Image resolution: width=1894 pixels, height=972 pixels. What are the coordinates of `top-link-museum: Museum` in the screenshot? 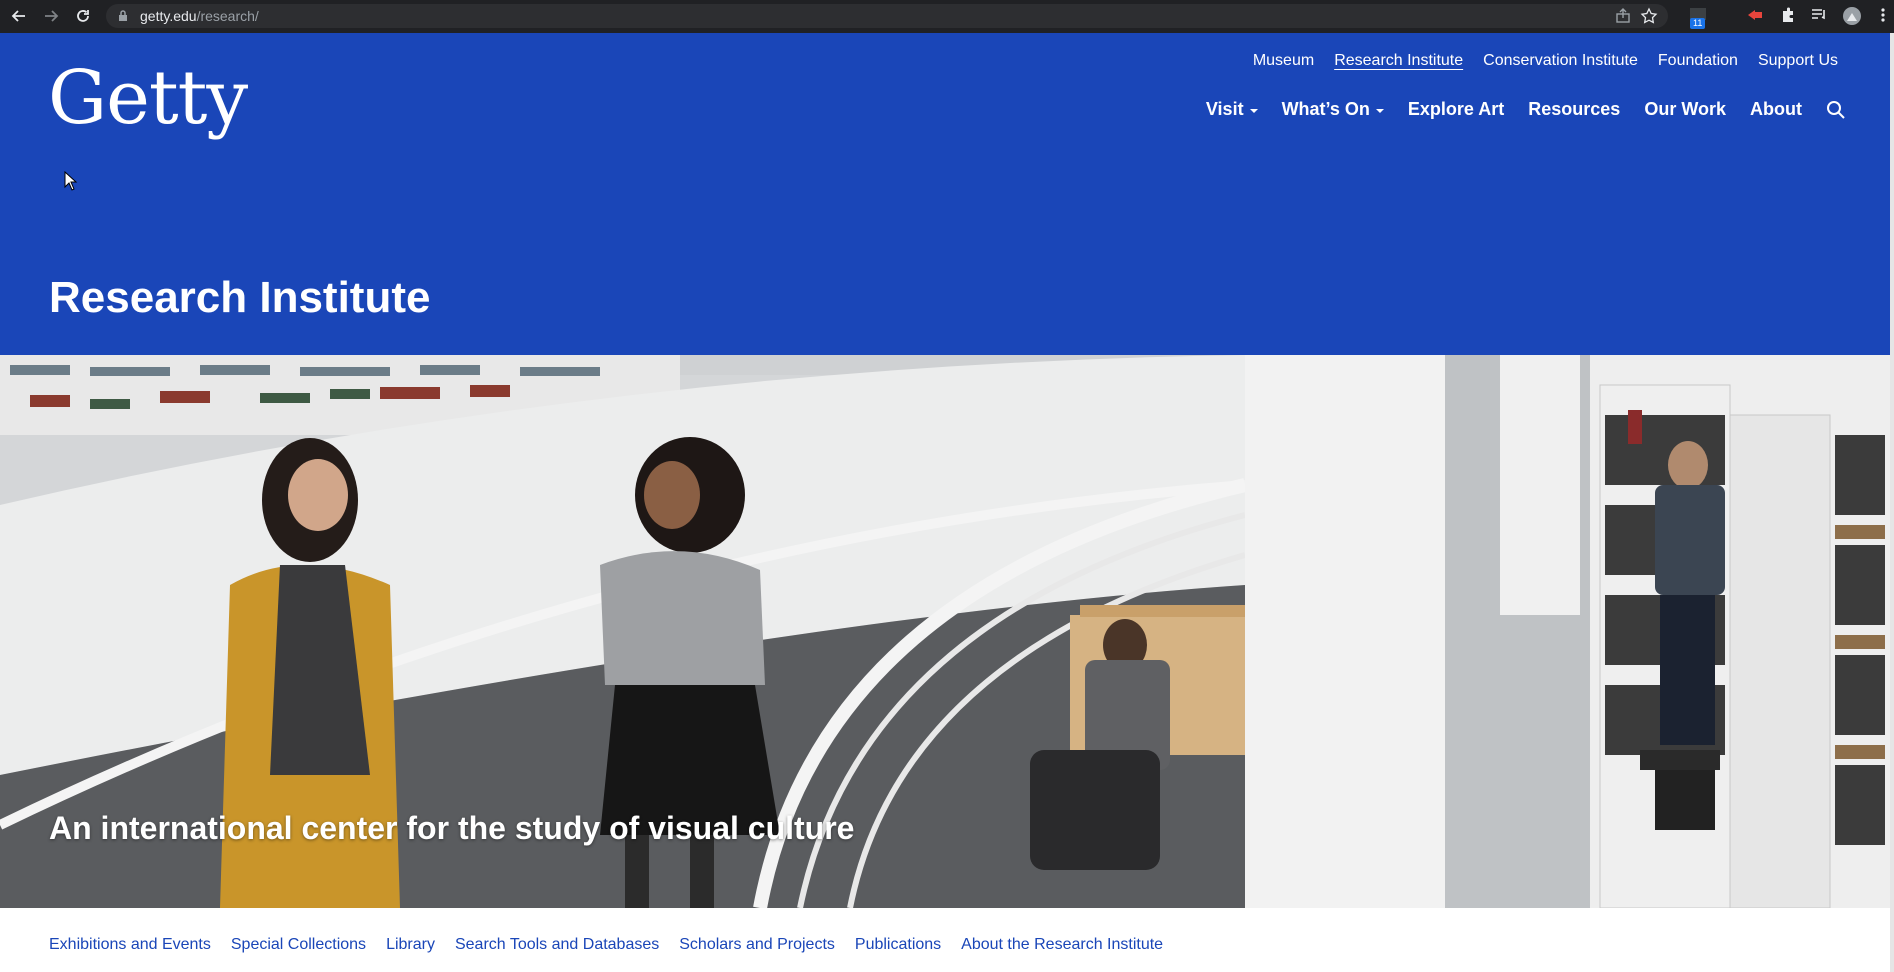 It's located at (1283, 61).